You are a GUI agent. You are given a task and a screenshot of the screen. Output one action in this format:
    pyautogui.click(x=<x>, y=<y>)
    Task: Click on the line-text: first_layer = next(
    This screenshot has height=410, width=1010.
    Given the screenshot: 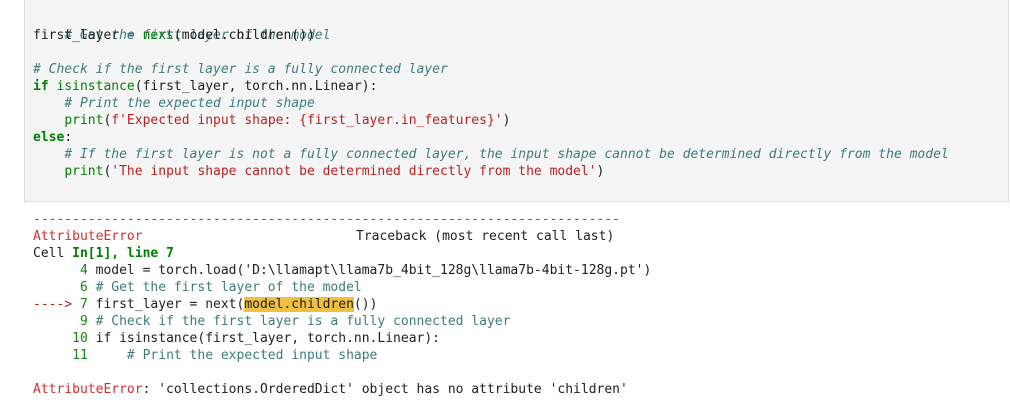 What is the action you would take?
    pyautogui.click(x=166, y=304)
    